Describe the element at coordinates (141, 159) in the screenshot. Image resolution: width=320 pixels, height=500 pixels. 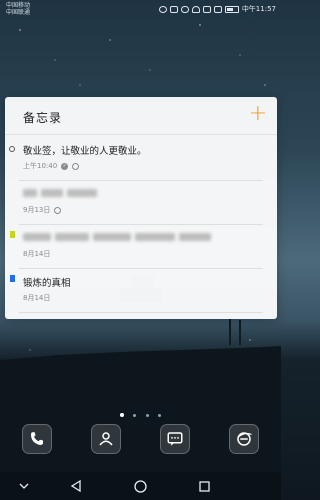
I see `note-item: 敬业签，让敬业的人更敬业。 上午10:40 ✓` at that location.